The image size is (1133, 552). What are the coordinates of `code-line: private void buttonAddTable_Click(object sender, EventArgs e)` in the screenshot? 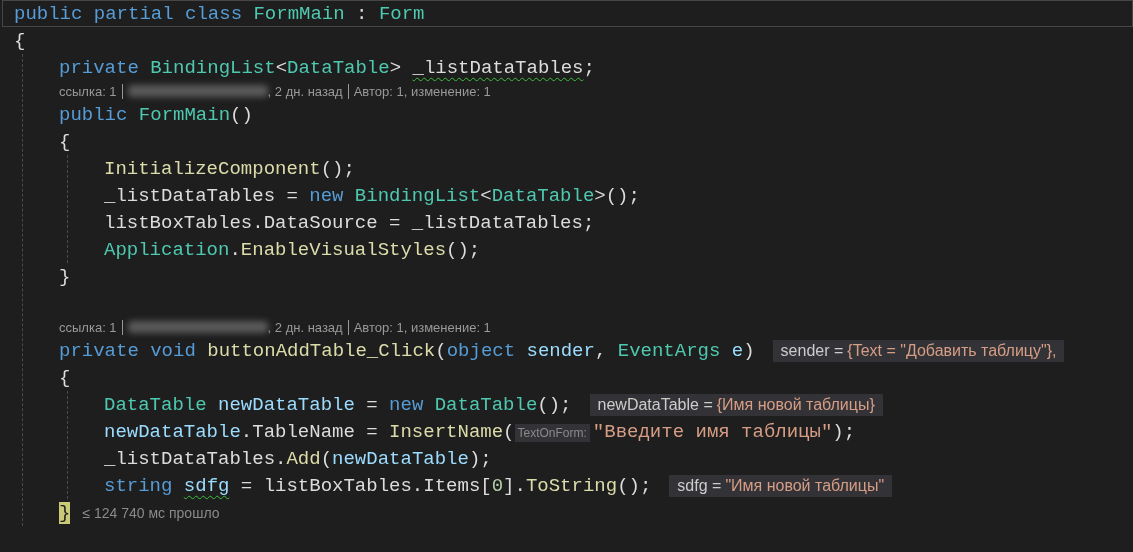 It's located at (407, 350).